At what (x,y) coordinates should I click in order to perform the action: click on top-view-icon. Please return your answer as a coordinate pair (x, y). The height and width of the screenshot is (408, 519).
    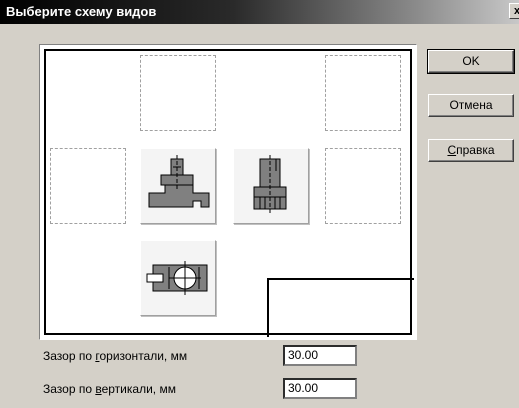
    Looking at the image, I should click on (177, 278).